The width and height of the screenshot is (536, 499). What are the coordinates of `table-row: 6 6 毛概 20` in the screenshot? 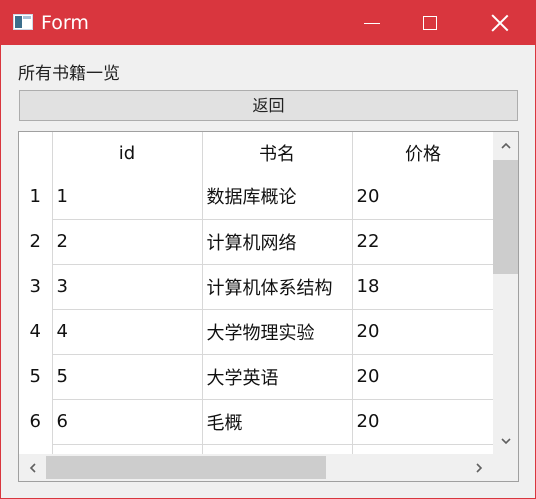 It's located at (257, 422).